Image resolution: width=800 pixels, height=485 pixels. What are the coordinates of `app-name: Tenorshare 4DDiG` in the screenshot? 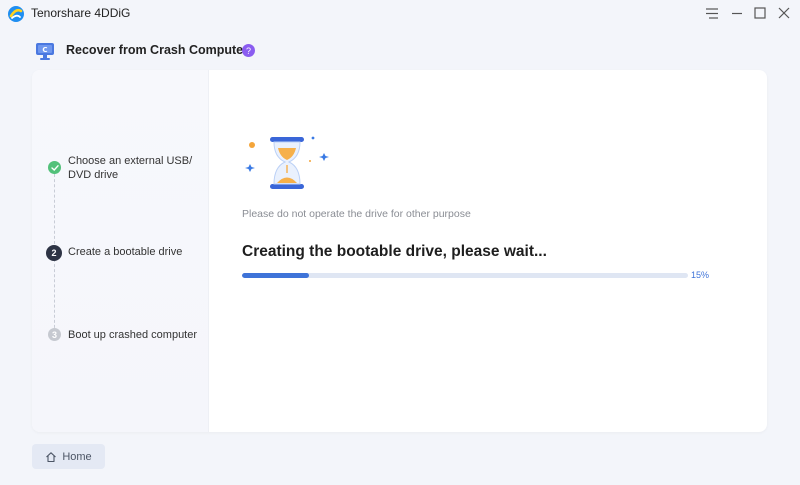 It's located at (81, 13).